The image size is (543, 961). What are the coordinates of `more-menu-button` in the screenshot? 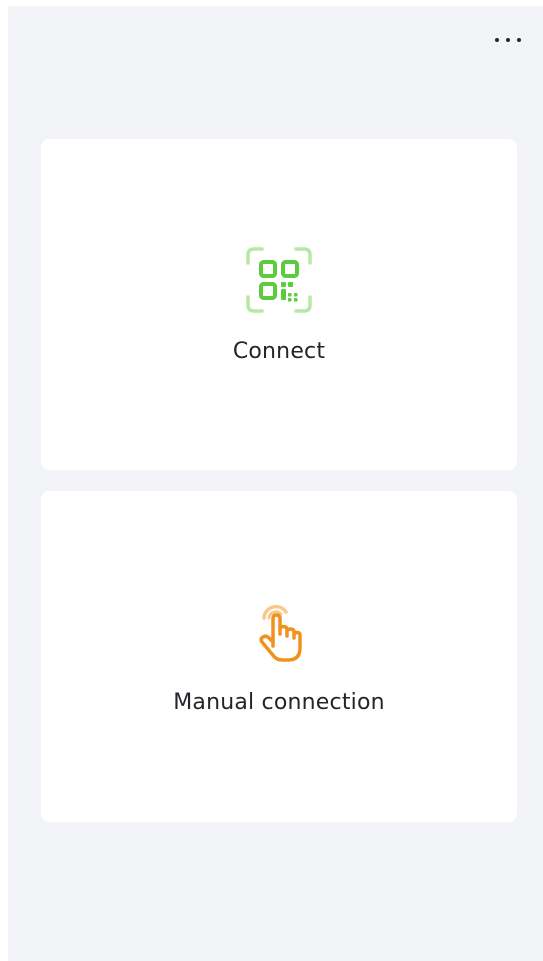 It's located at (508, 40).